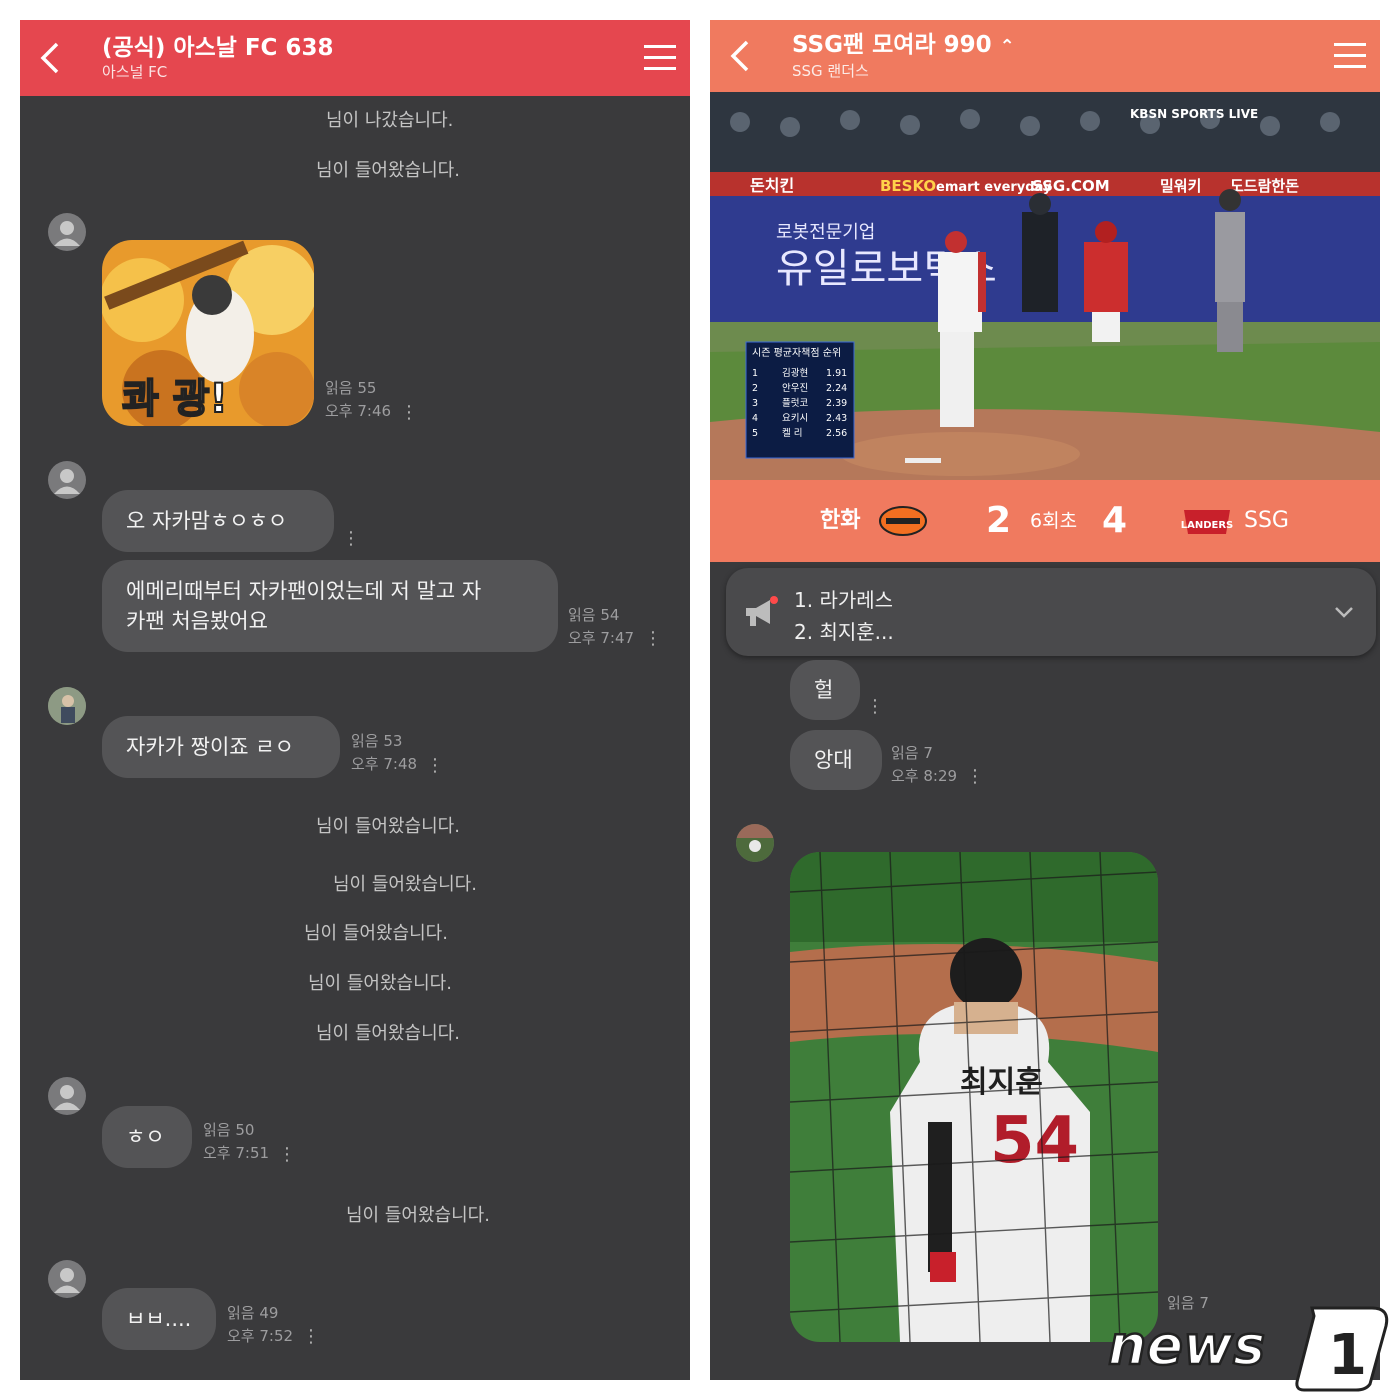  Describe the element at coordinates (236, 1153) in the screenshot. I see `timestamp: 오후 7:51` at that location.